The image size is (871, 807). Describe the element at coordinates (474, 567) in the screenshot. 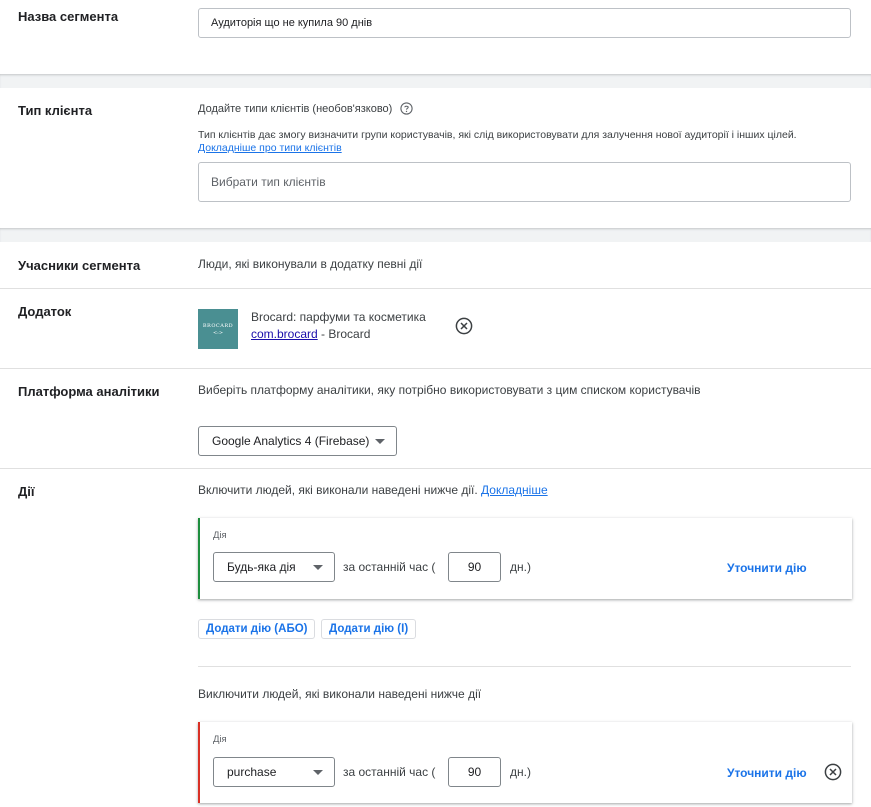

I see `include-days-input: 90` at that location.